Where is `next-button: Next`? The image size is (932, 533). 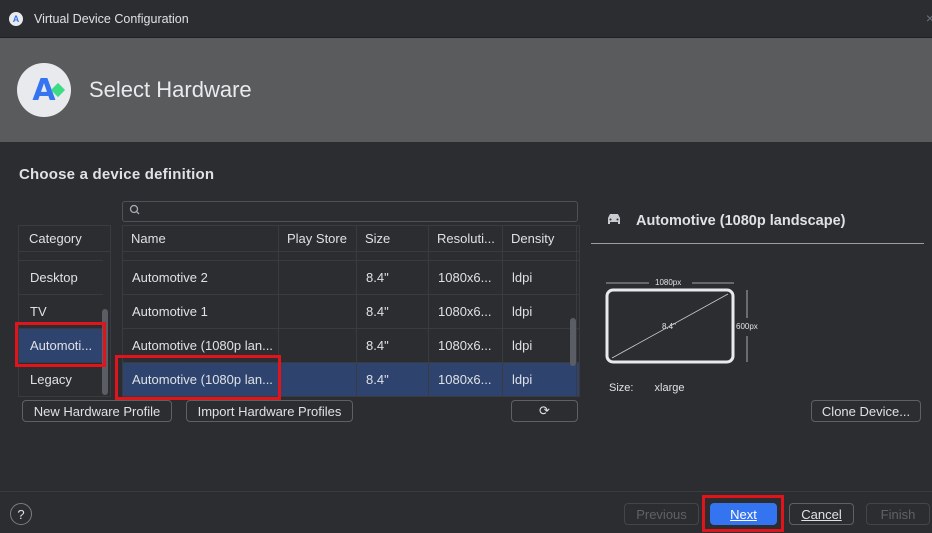
next-button: Next is located at coordinates (743, 514).